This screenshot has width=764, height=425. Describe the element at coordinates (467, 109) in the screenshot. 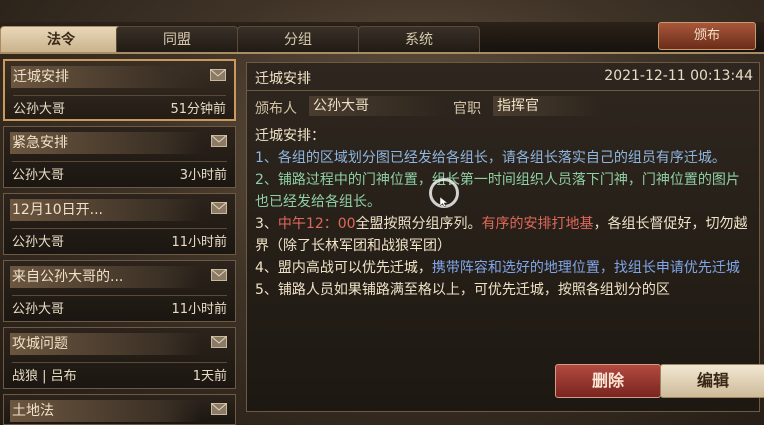

I see `role-label: 官职` at that location.